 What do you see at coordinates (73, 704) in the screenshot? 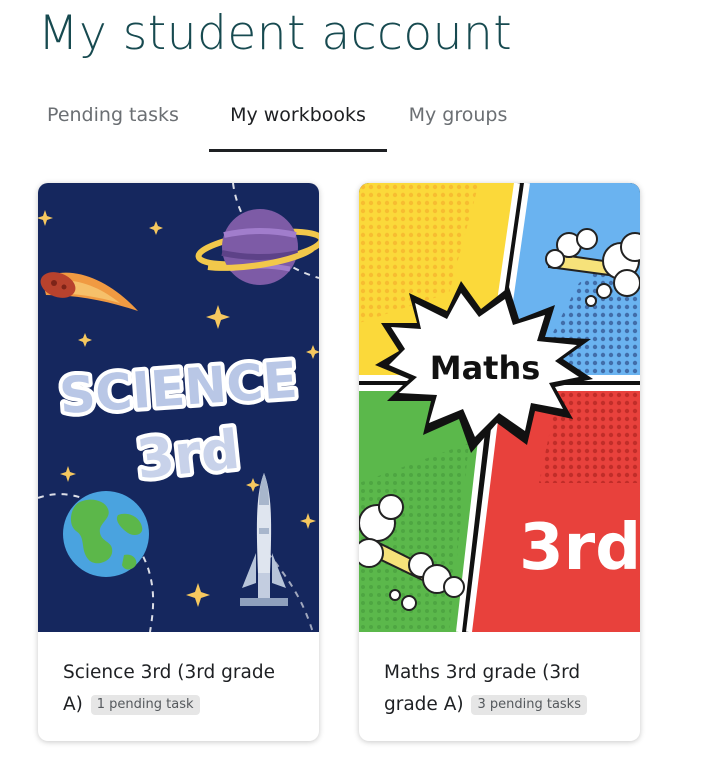
I see `workbook-title-line2: A)` at bounding box center [73, 704].